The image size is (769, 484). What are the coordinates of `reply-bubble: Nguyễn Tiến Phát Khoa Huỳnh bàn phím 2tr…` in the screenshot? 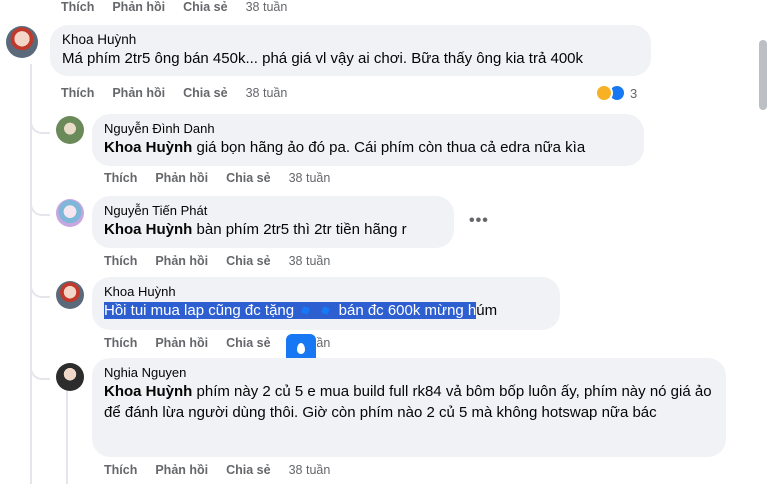 It's located at (273, 222).